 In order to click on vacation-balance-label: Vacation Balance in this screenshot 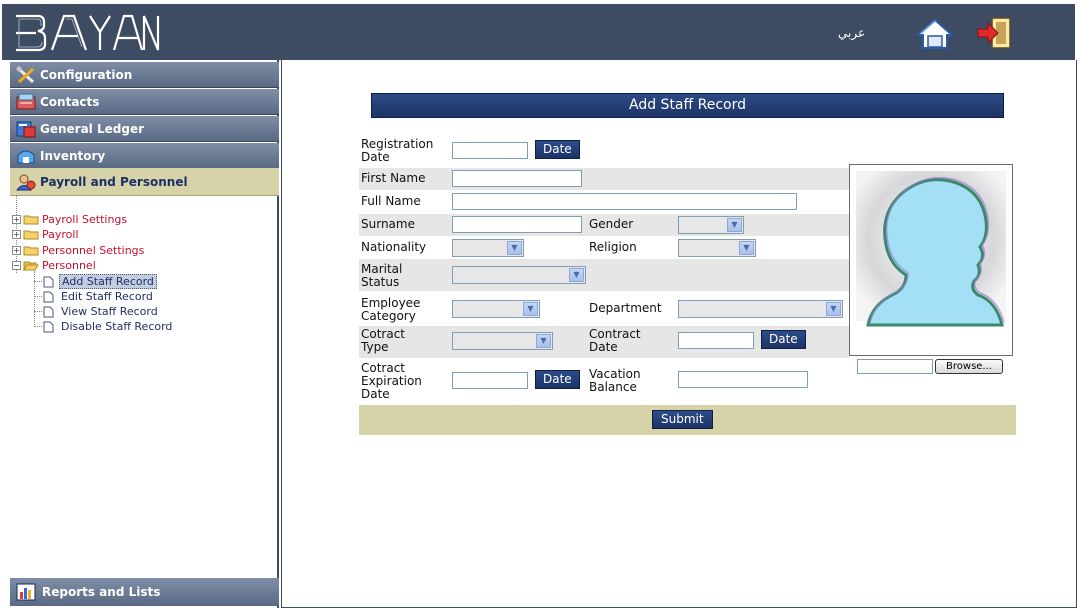, I will do `click(615, 380)`.